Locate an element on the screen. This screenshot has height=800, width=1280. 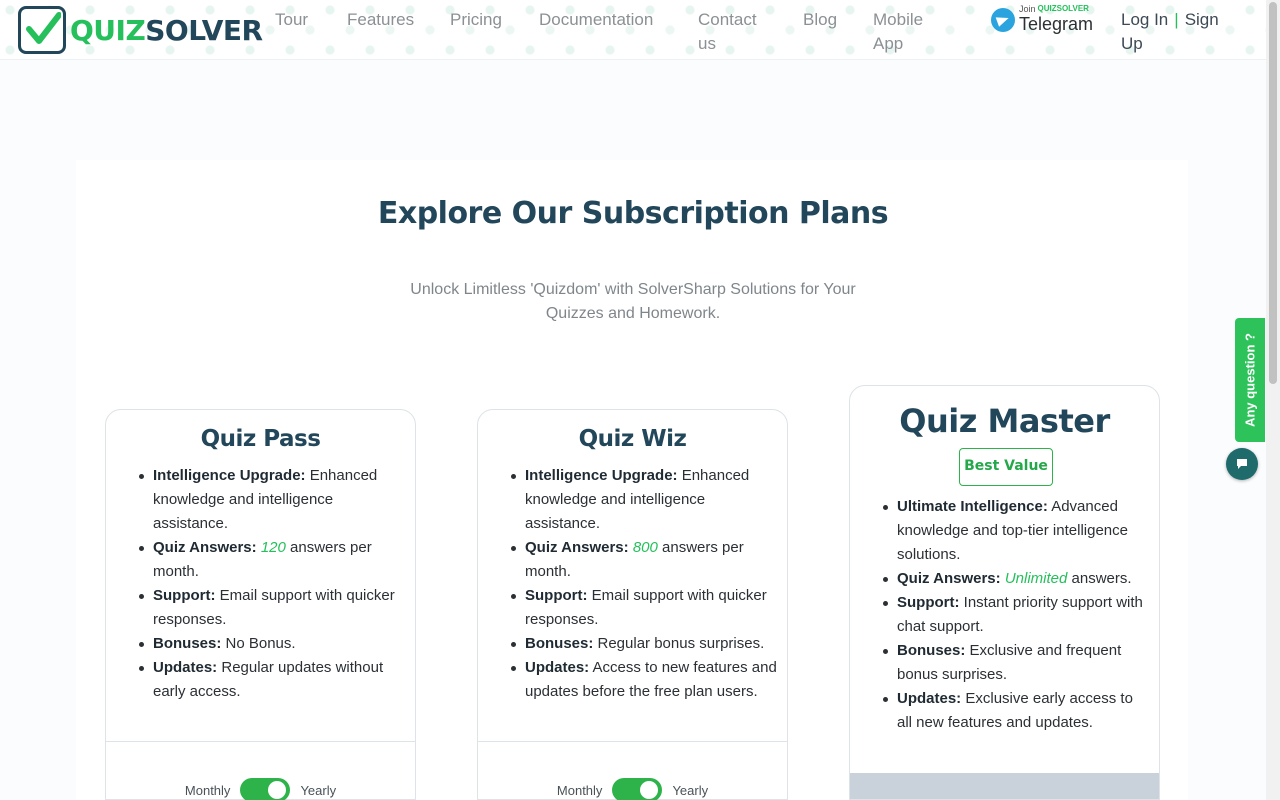
page-scrollbar is located at coordinates (1273, 400).